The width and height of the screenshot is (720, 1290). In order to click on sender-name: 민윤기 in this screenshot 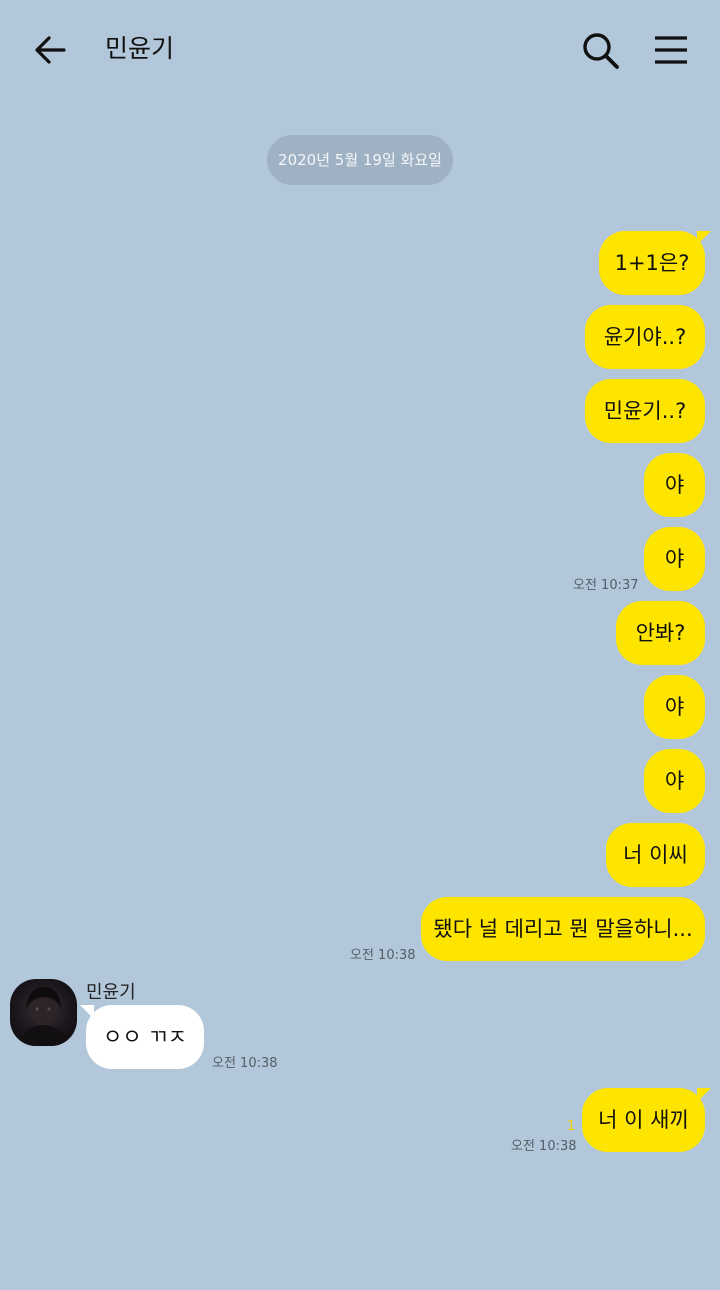, I will do `click(111, 992)`.